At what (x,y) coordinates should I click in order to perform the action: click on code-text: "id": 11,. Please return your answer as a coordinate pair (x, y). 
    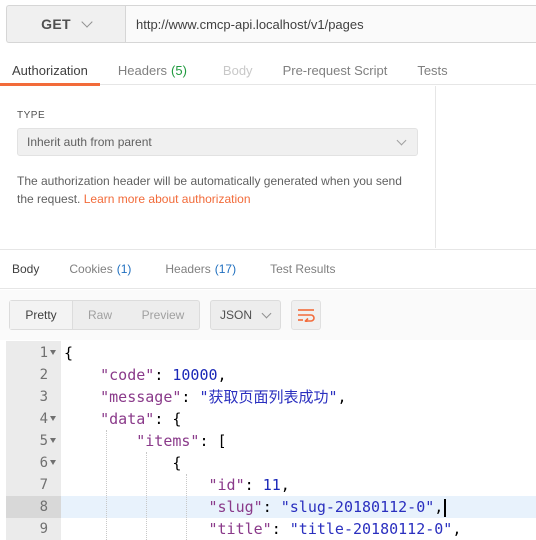
    Looking at the image, I should click on (249, 485).